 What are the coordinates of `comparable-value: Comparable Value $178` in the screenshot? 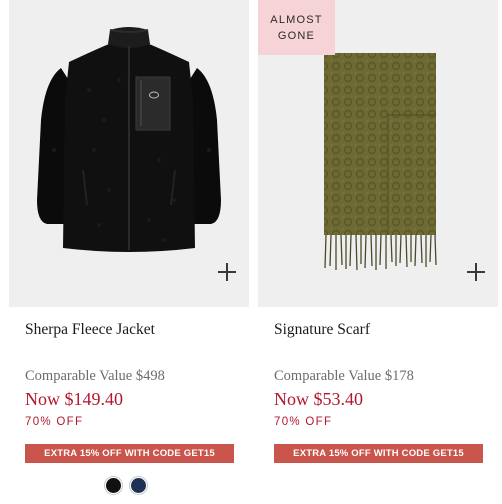 It's located at (344, 376).